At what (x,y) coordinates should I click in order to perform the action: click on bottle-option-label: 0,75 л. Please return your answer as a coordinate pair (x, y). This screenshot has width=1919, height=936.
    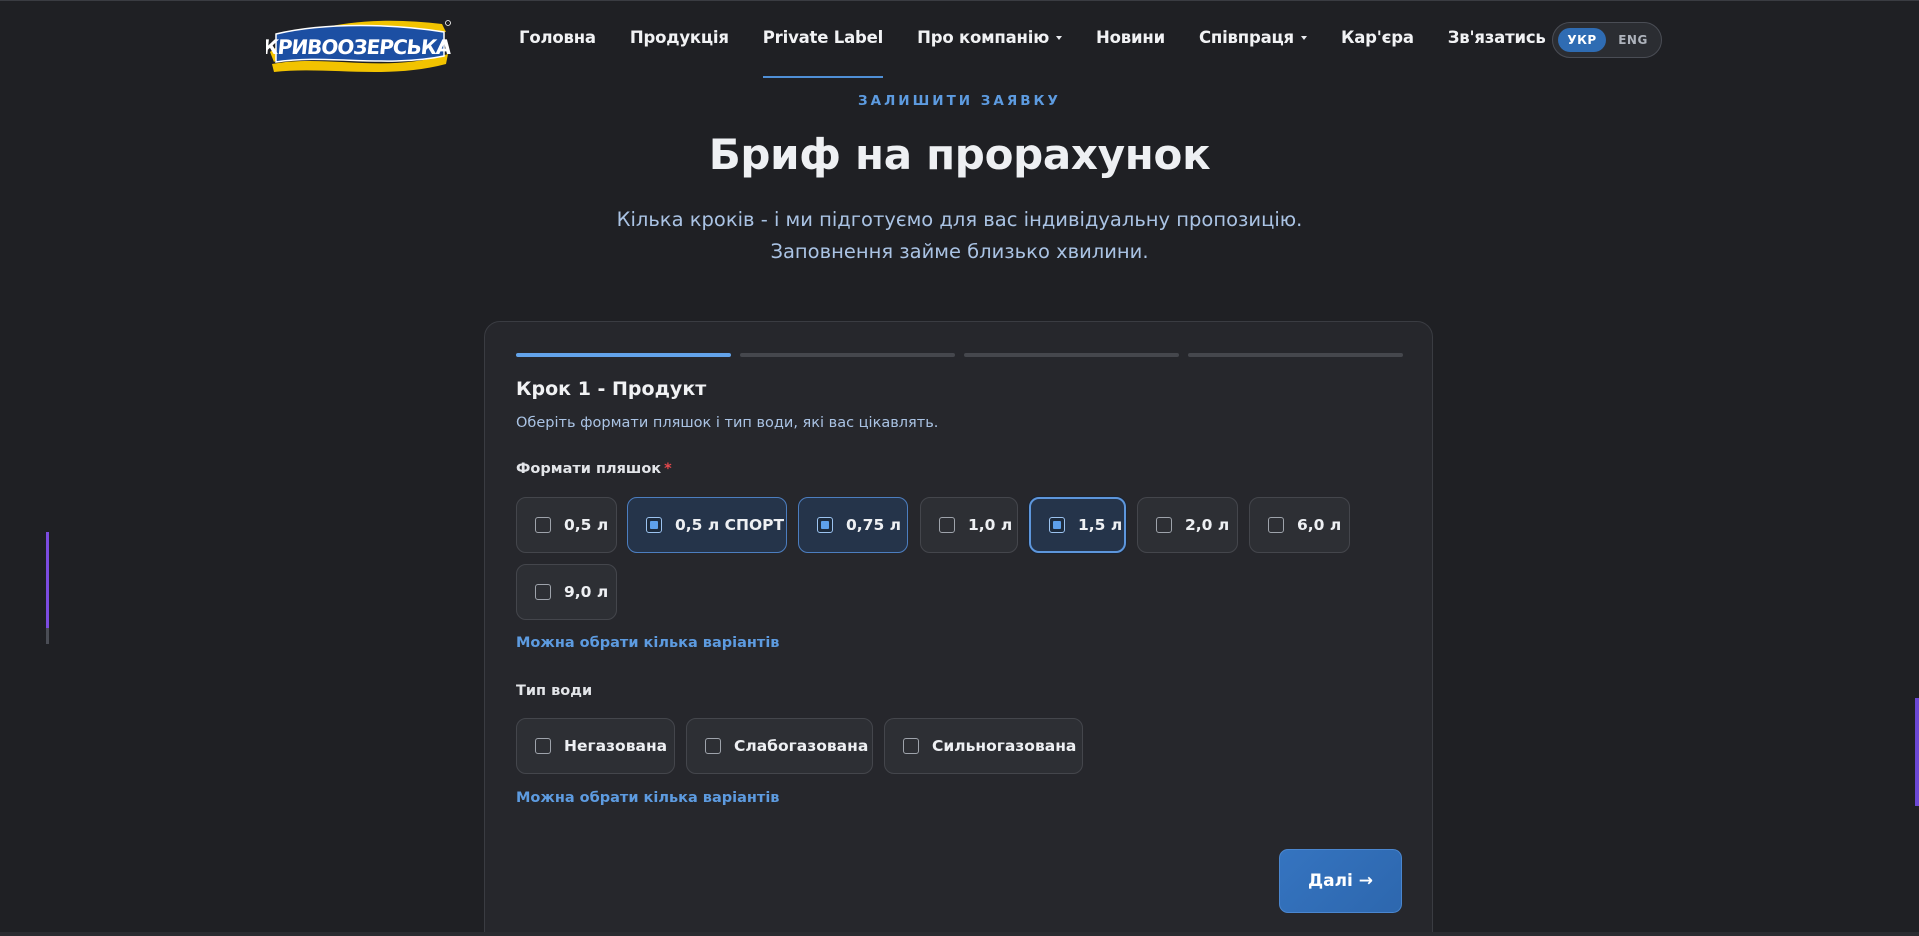
    Looking at the image, I should click on (873, 525).